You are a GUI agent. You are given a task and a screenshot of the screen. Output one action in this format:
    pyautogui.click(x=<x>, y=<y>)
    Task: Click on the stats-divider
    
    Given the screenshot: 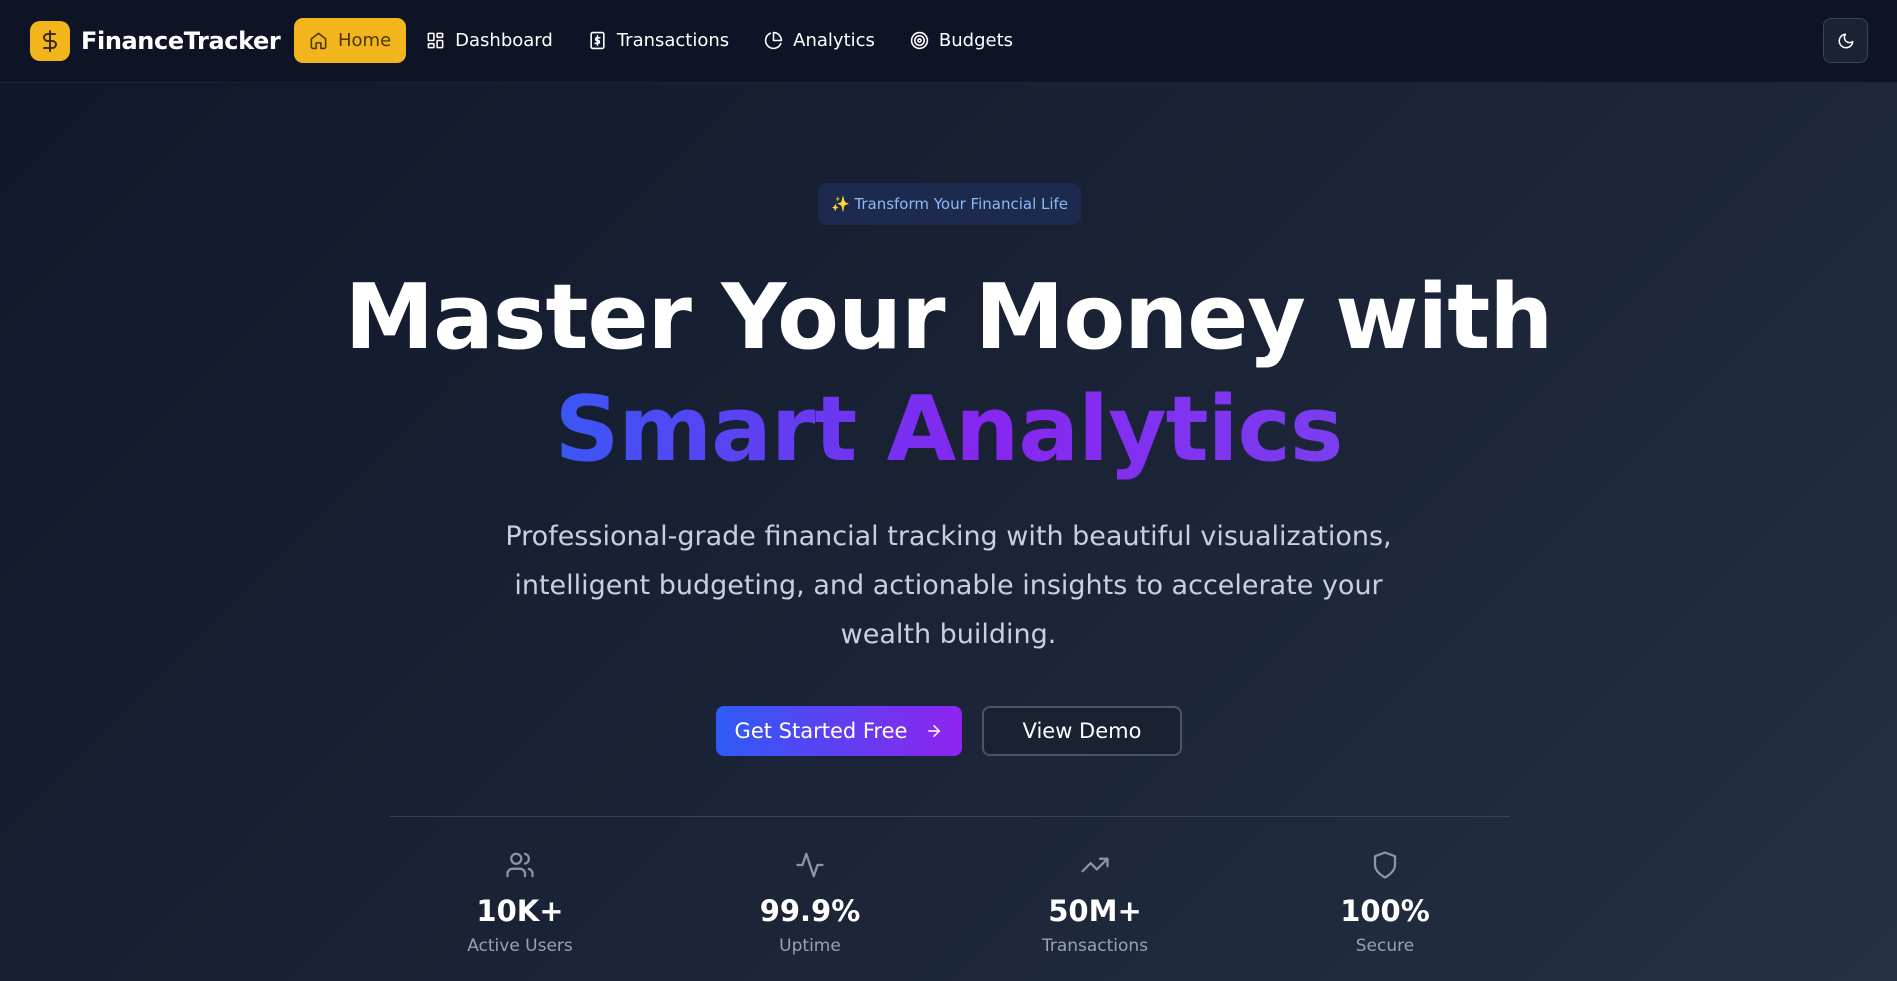 What is the action you would take?
    pyautogui.click(x=950, y=816)
    